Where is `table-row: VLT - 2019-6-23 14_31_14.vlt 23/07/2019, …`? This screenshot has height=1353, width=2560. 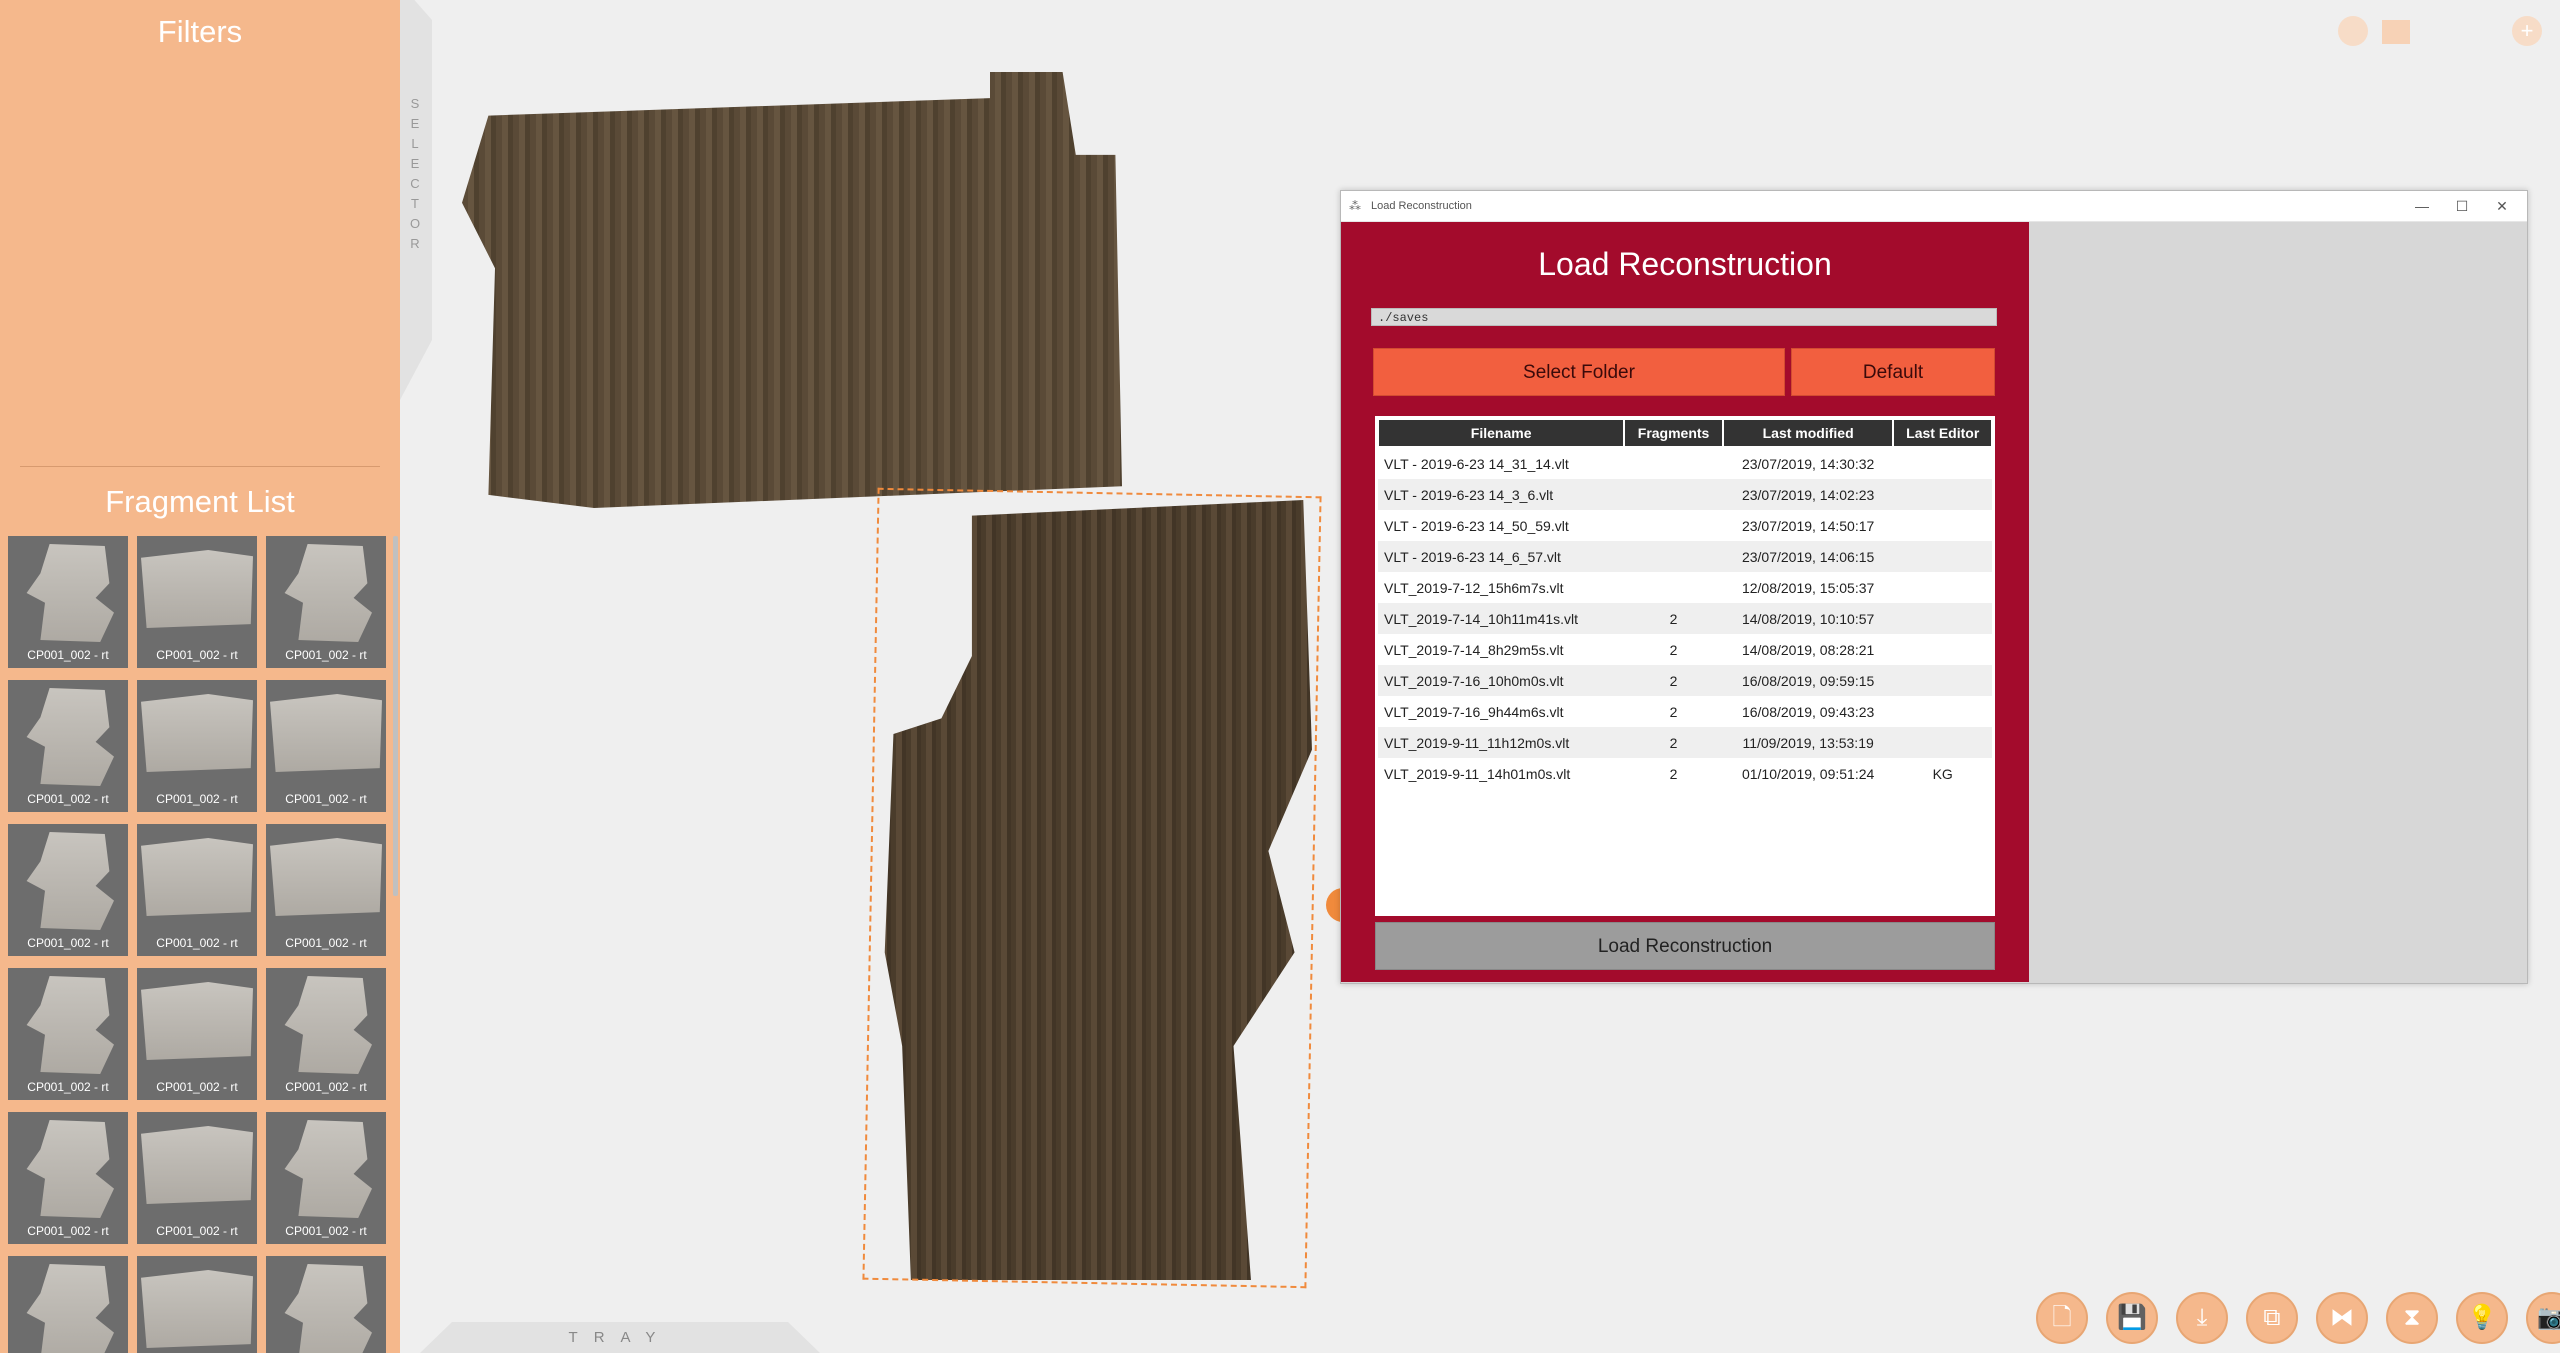
table-row: VLT - 2019-6-23 14_31_14.vlt 23/07/2019, … is located at coordinates (1685, 463).